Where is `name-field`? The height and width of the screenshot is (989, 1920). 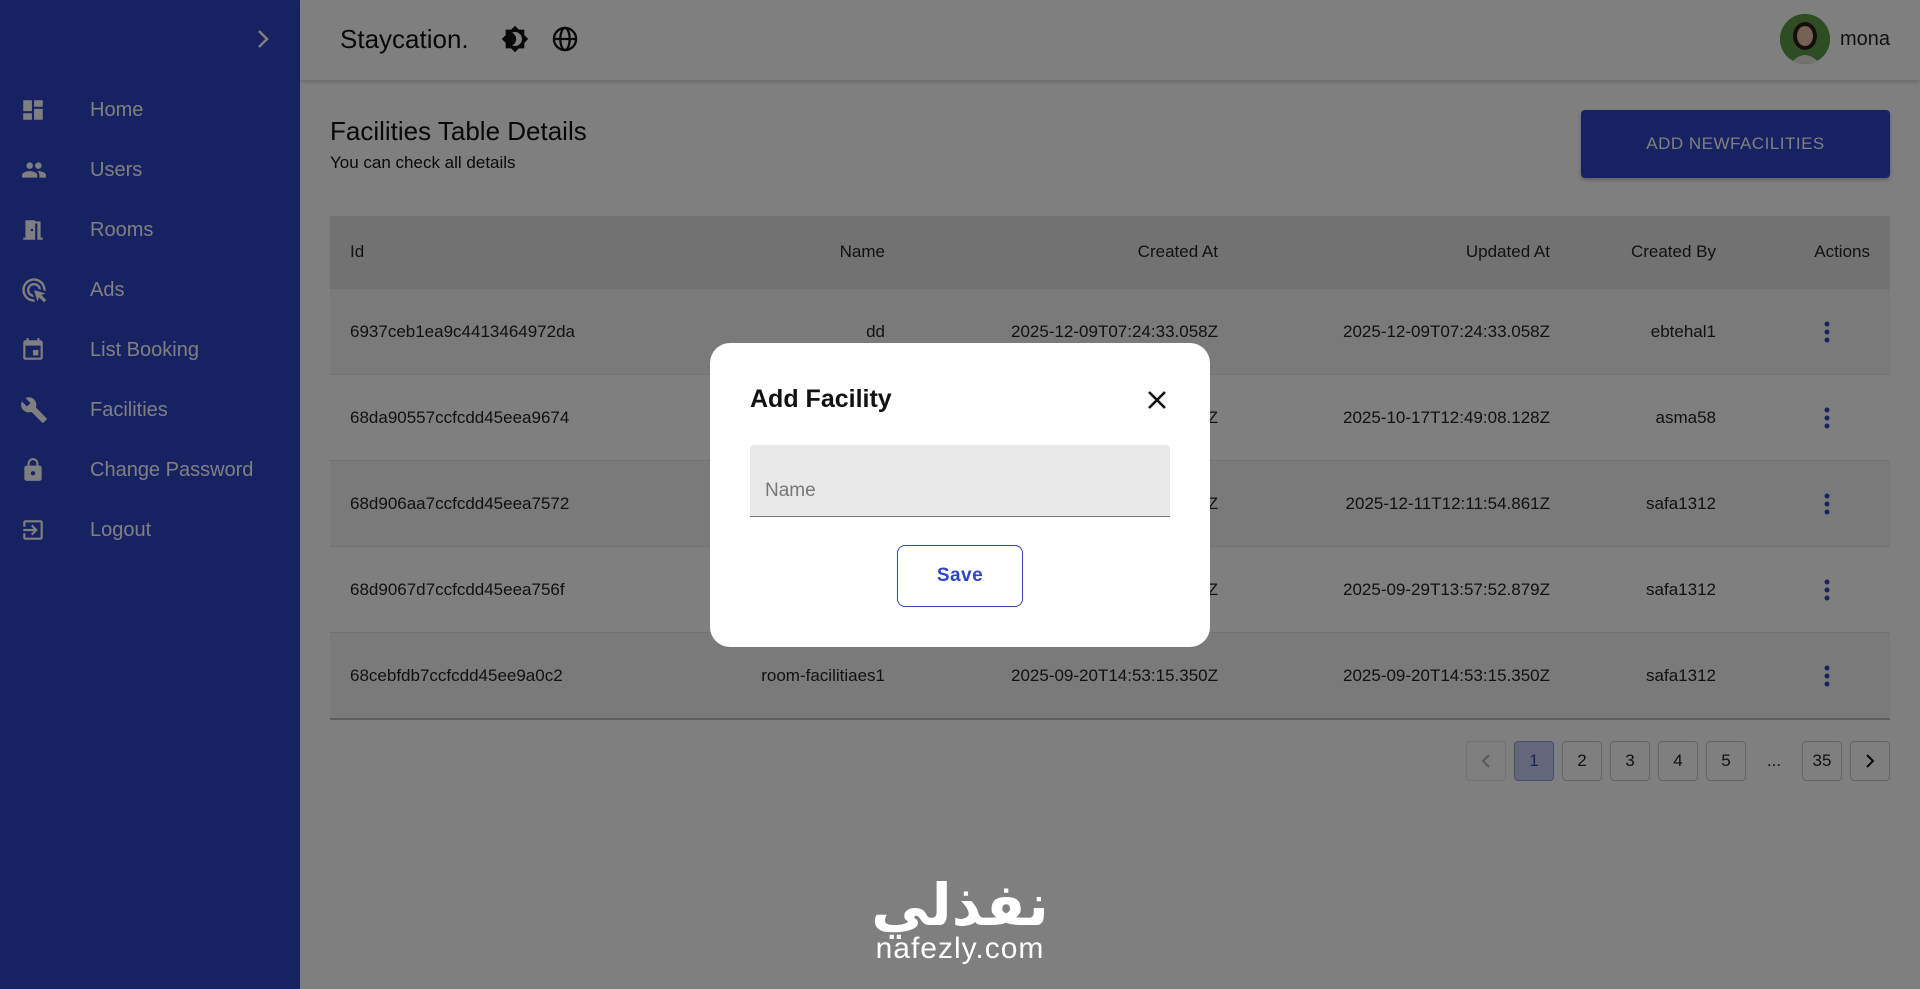 name-field is located at coordinates (960, 481).